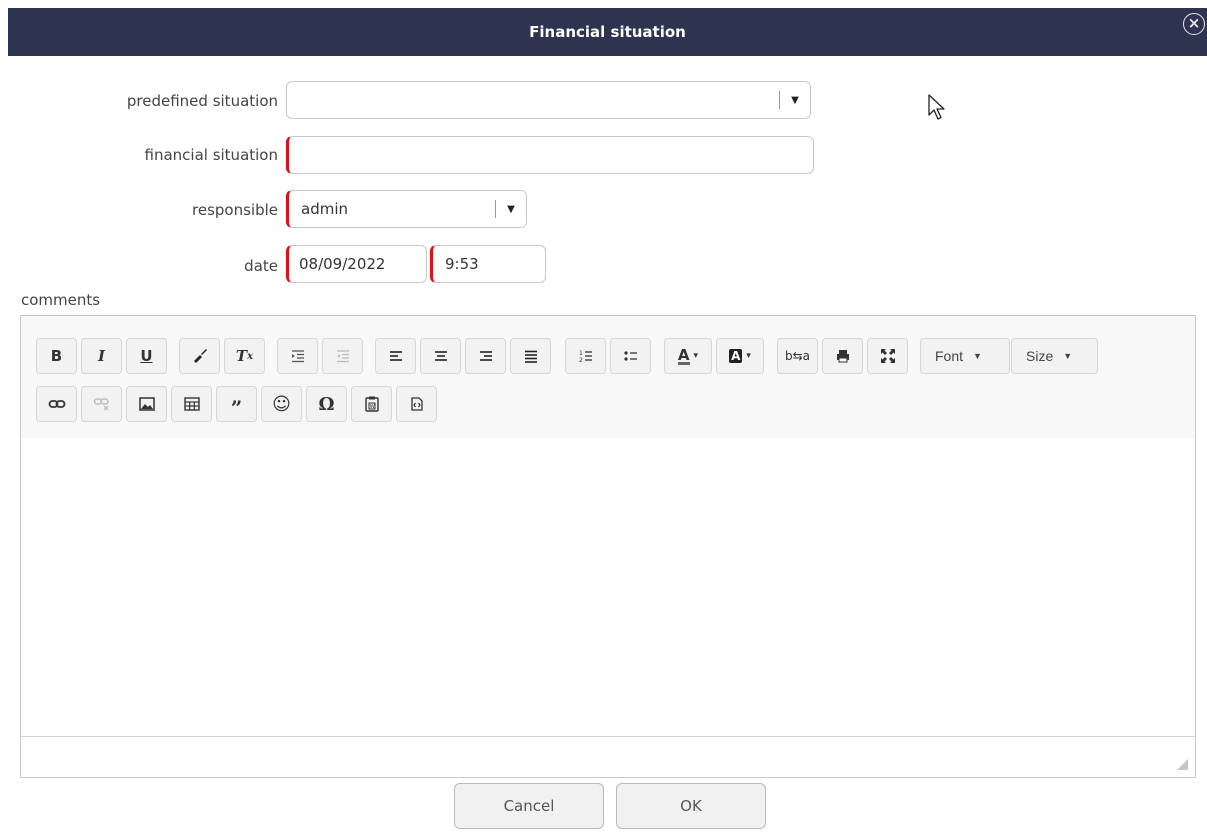 This screenshot has height=839, width=1207. What do you see at coordinates (529, 806) in the screenshot?
I see `cancel-button: Cancel` at bounding box center [529, 806].